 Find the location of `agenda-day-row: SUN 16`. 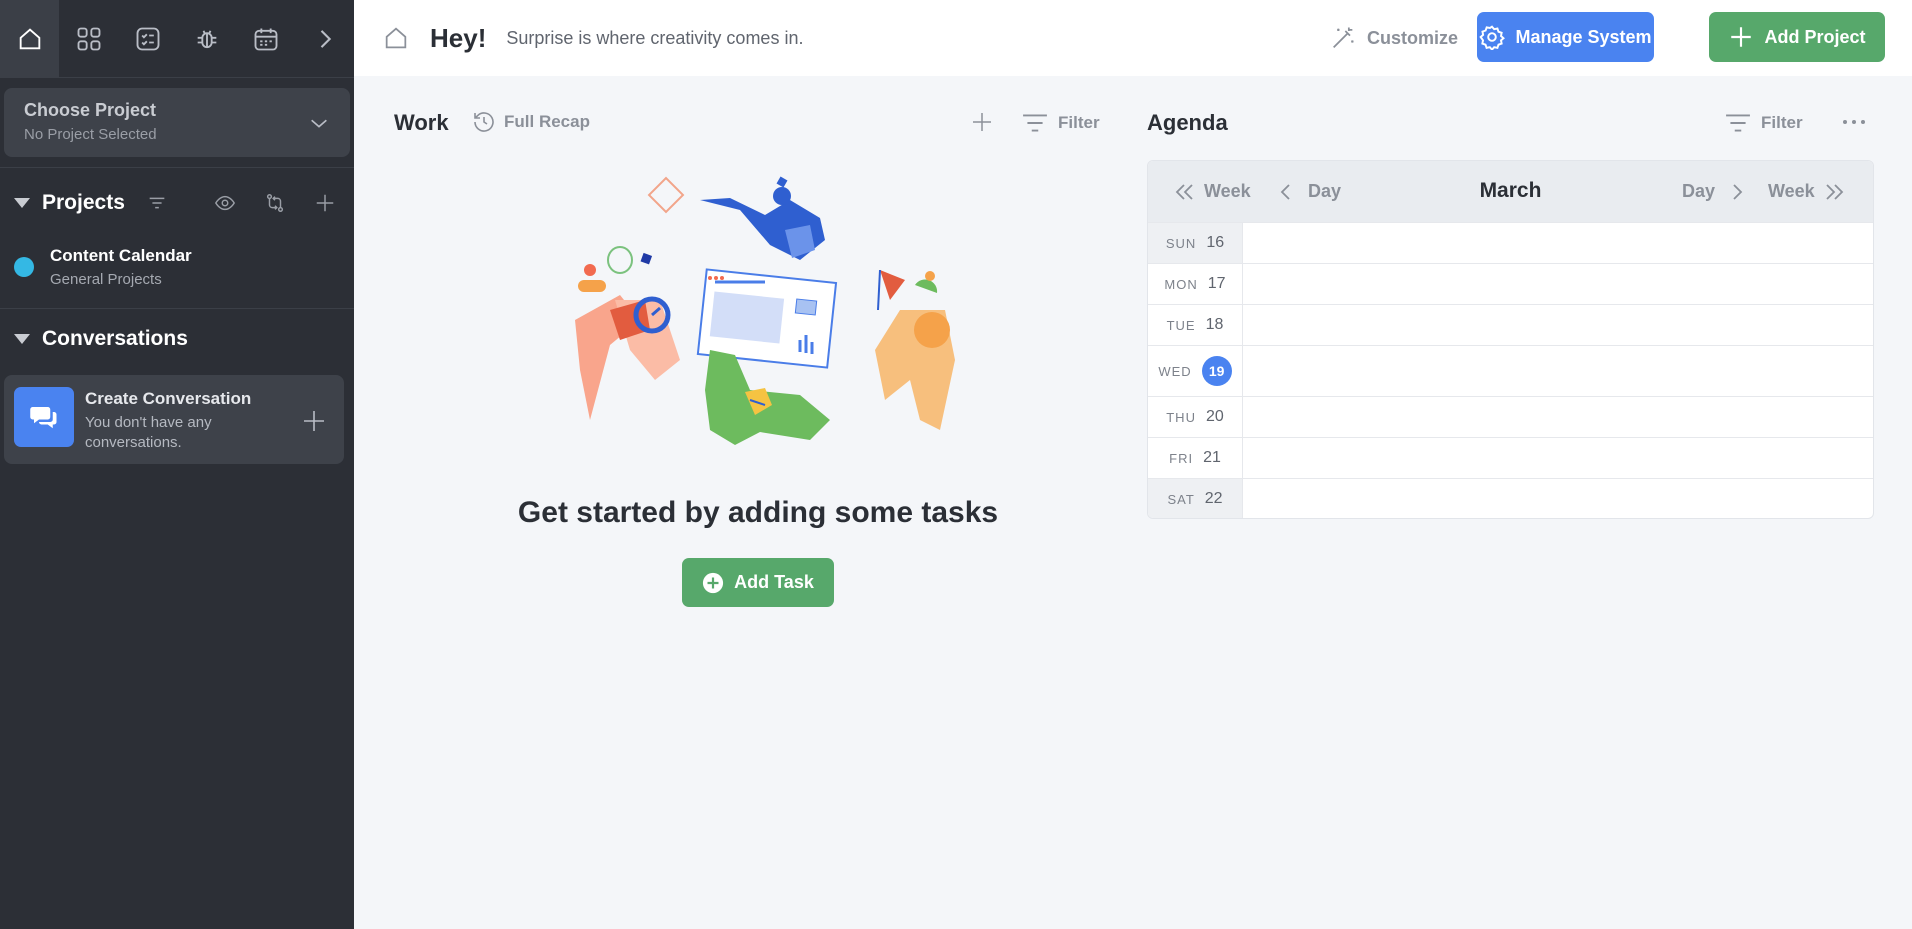

agenda-day-row: SUN 16 is located at coordinates (1510, 242).